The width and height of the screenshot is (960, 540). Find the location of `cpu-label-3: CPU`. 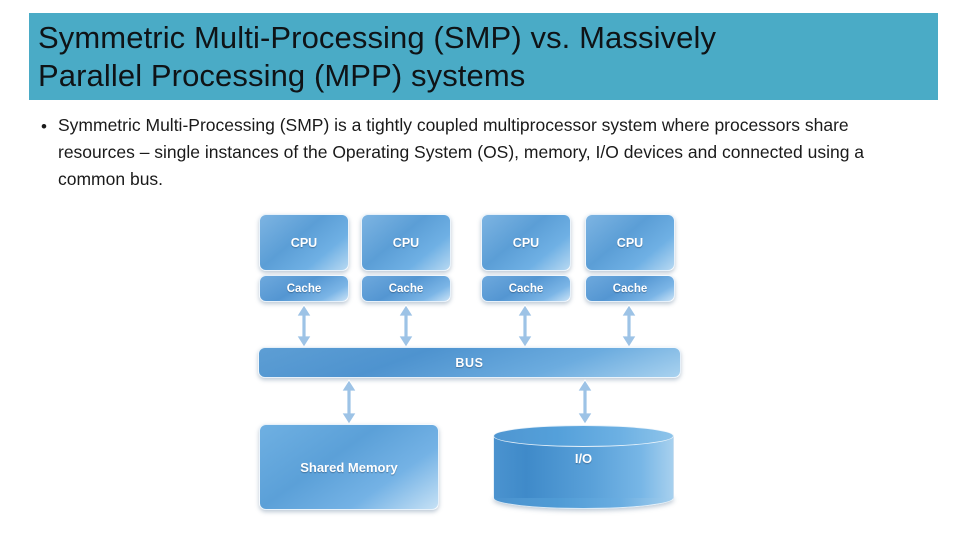

cpu-label-3: CPU is located at coordinates (526, 242).